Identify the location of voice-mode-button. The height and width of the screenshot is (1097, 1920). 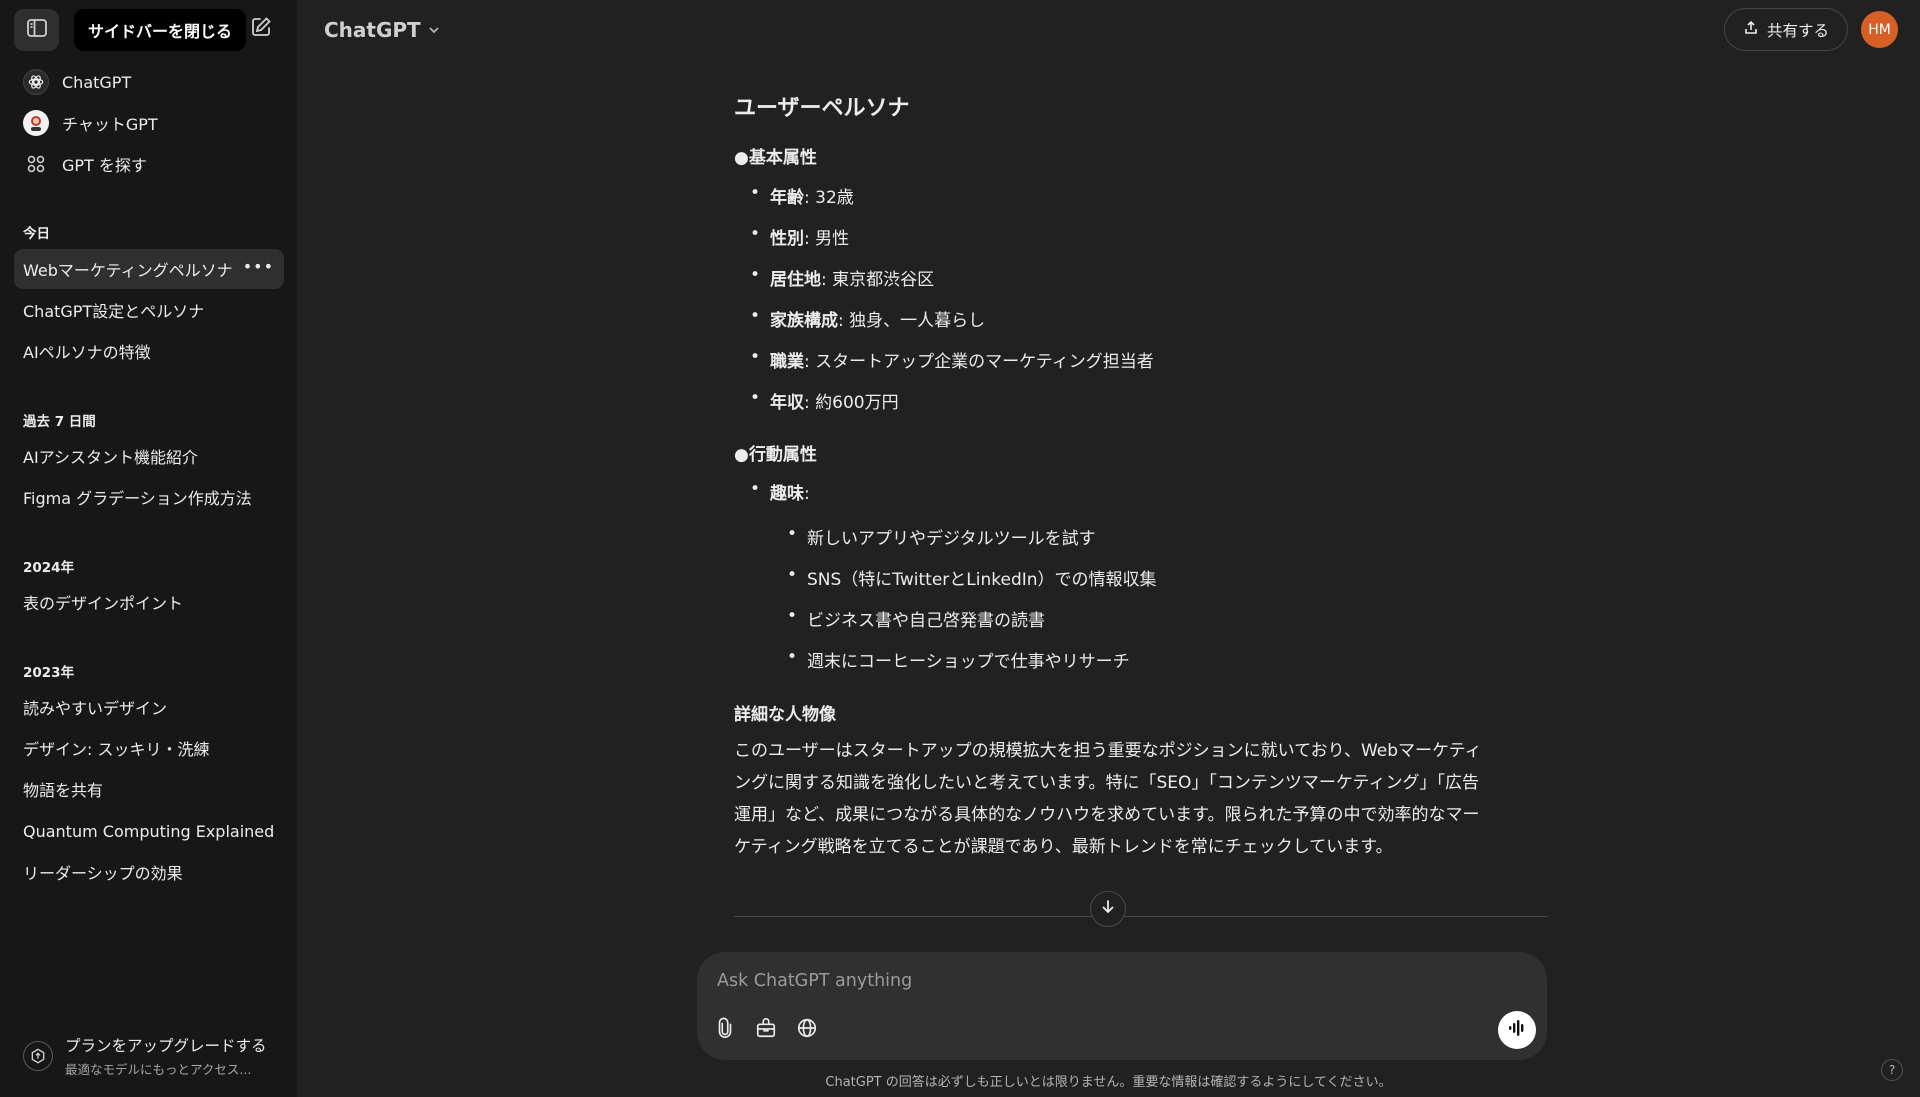
(1517, 1030).